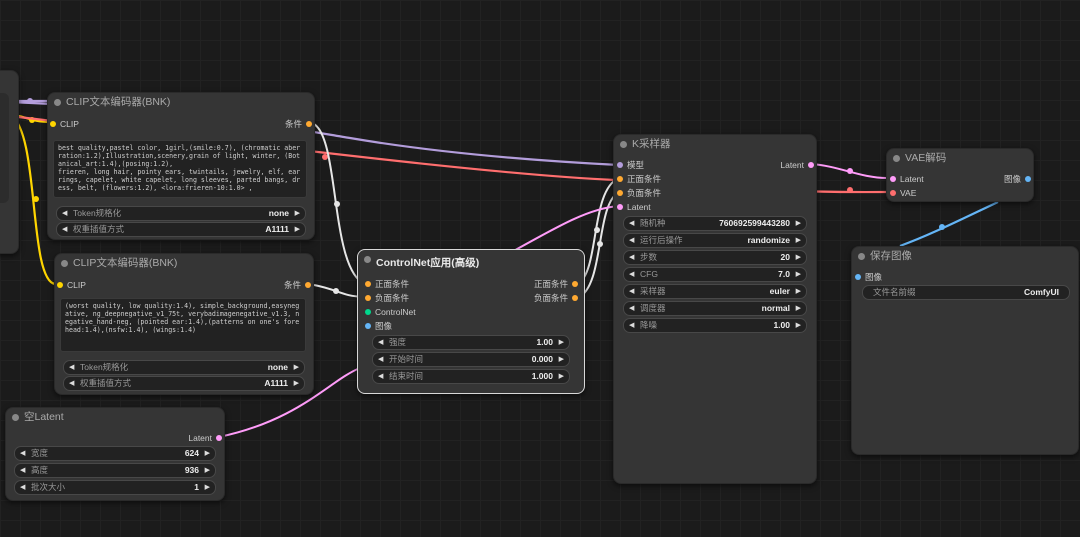 The image size is (1080, 537). What do you see at coordinates (715, 325) in the screenshot?
I see `denoise-widget: ◀ 降噪 1.00 ▶` at bounding box center [715, 325].